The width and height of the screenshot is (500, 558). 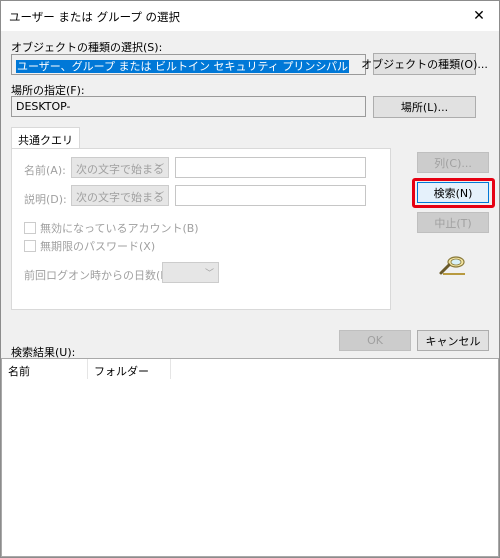 I want to click on tab-common-queries: 共通クエリ, so click(x=45, y=138).